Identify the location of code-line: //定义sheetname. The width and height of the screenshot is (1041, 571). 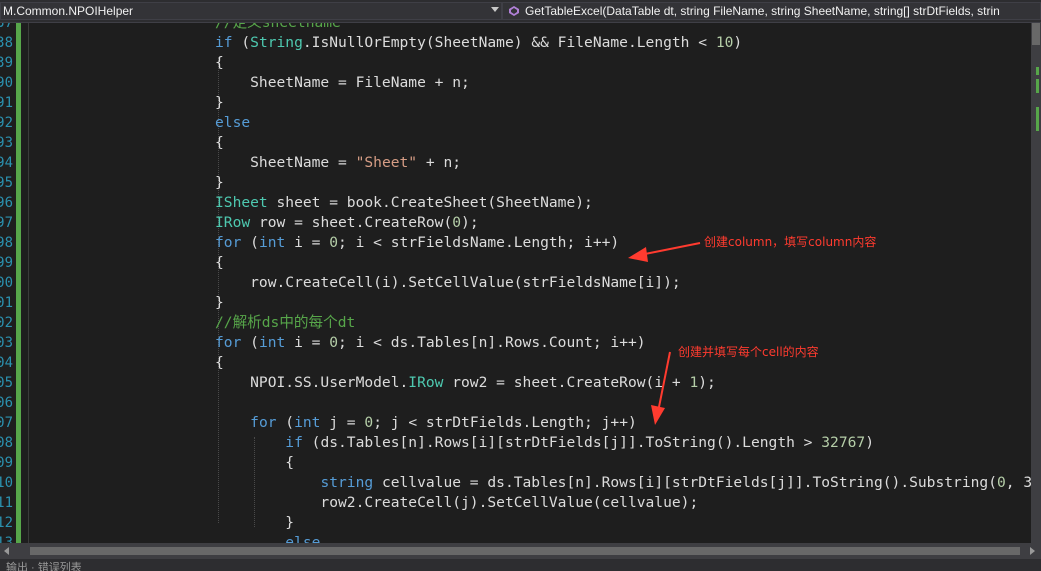
(278, 28).